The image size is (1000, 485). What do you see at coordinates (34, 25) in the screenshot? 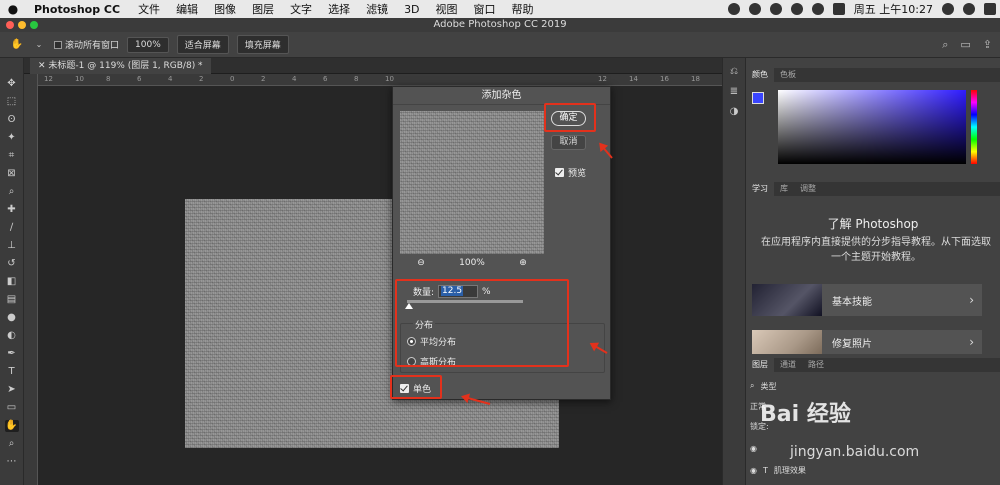
I see `maximize-icon` at bounding box center [34, 25].